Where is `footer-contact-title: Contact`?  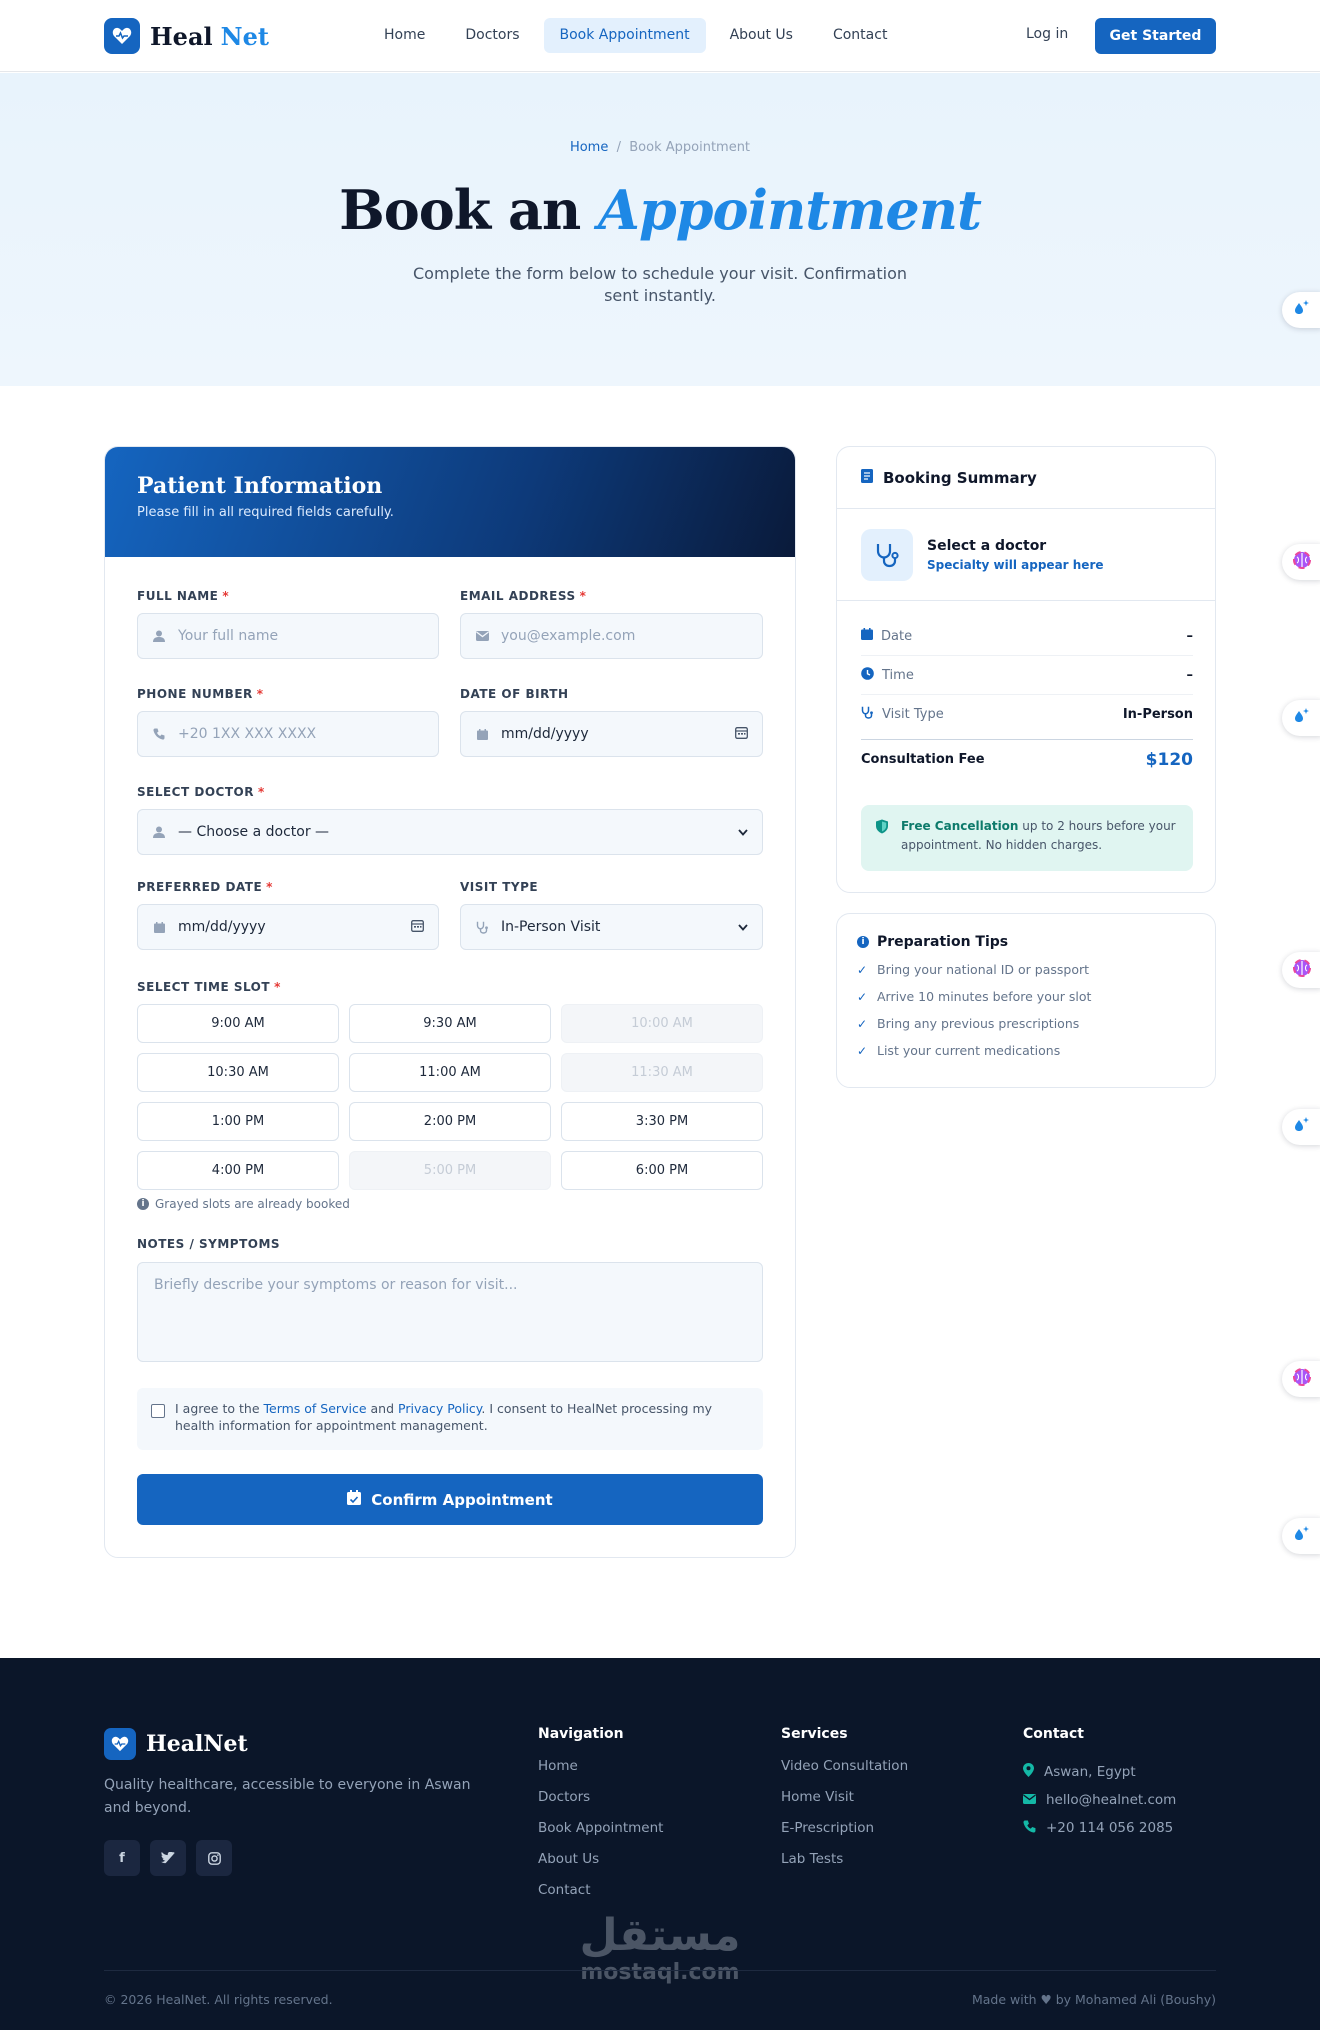 footer-contact-title: Contact is located at coordinates (1053, 1734).